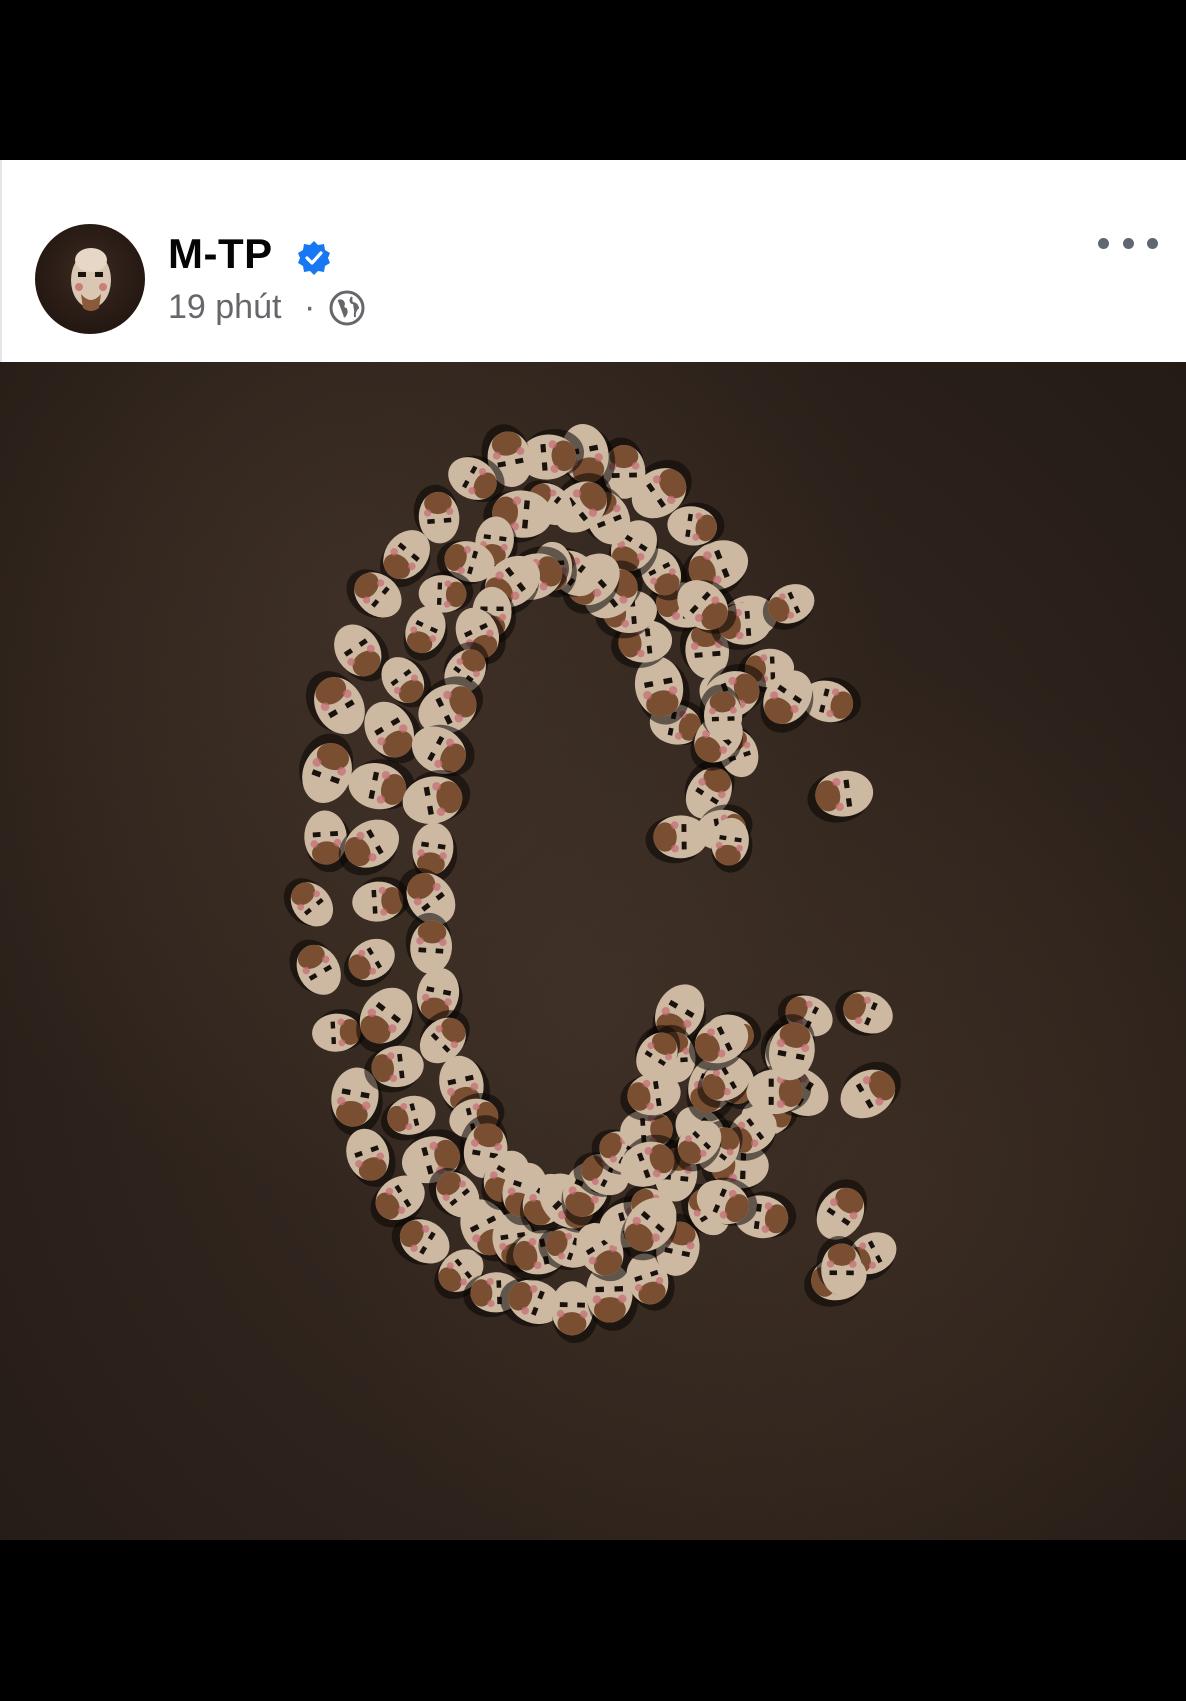 This screenshot has width=1186, height=1701. I want to click on author-avatar, so click(90, 279).